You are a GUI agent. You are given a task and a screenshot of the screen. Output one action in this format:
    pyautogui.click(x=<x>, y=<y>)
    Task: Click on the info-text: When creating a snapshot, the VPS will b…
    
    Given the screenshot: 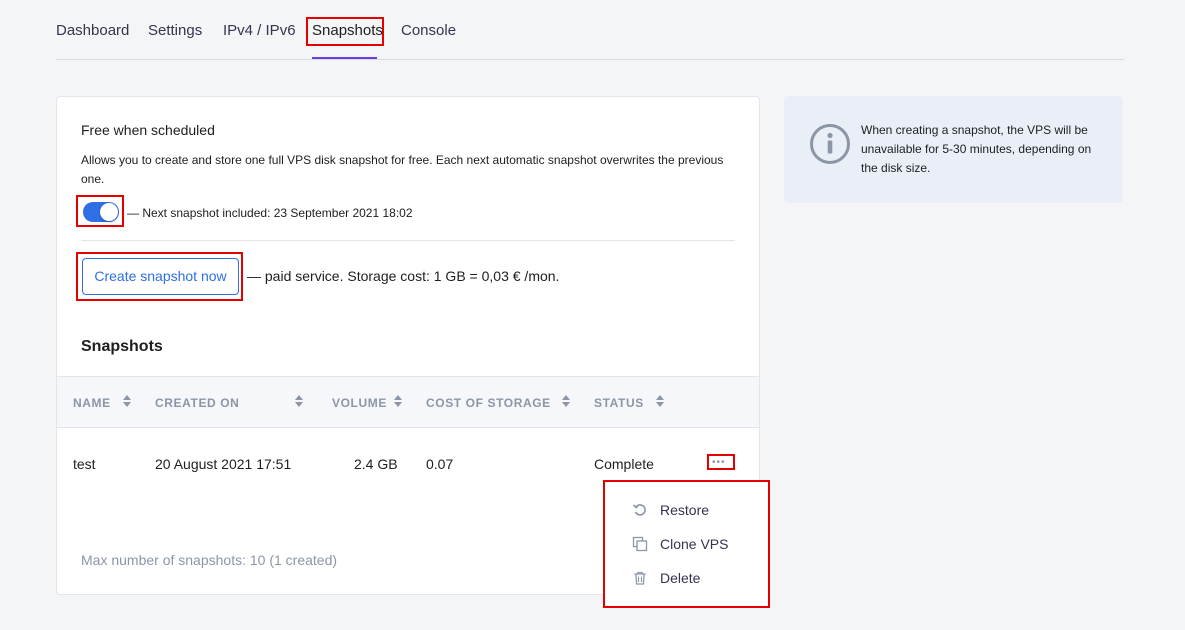 What is the action you would take?
    pyautogui.click(x=976, y=149)
    